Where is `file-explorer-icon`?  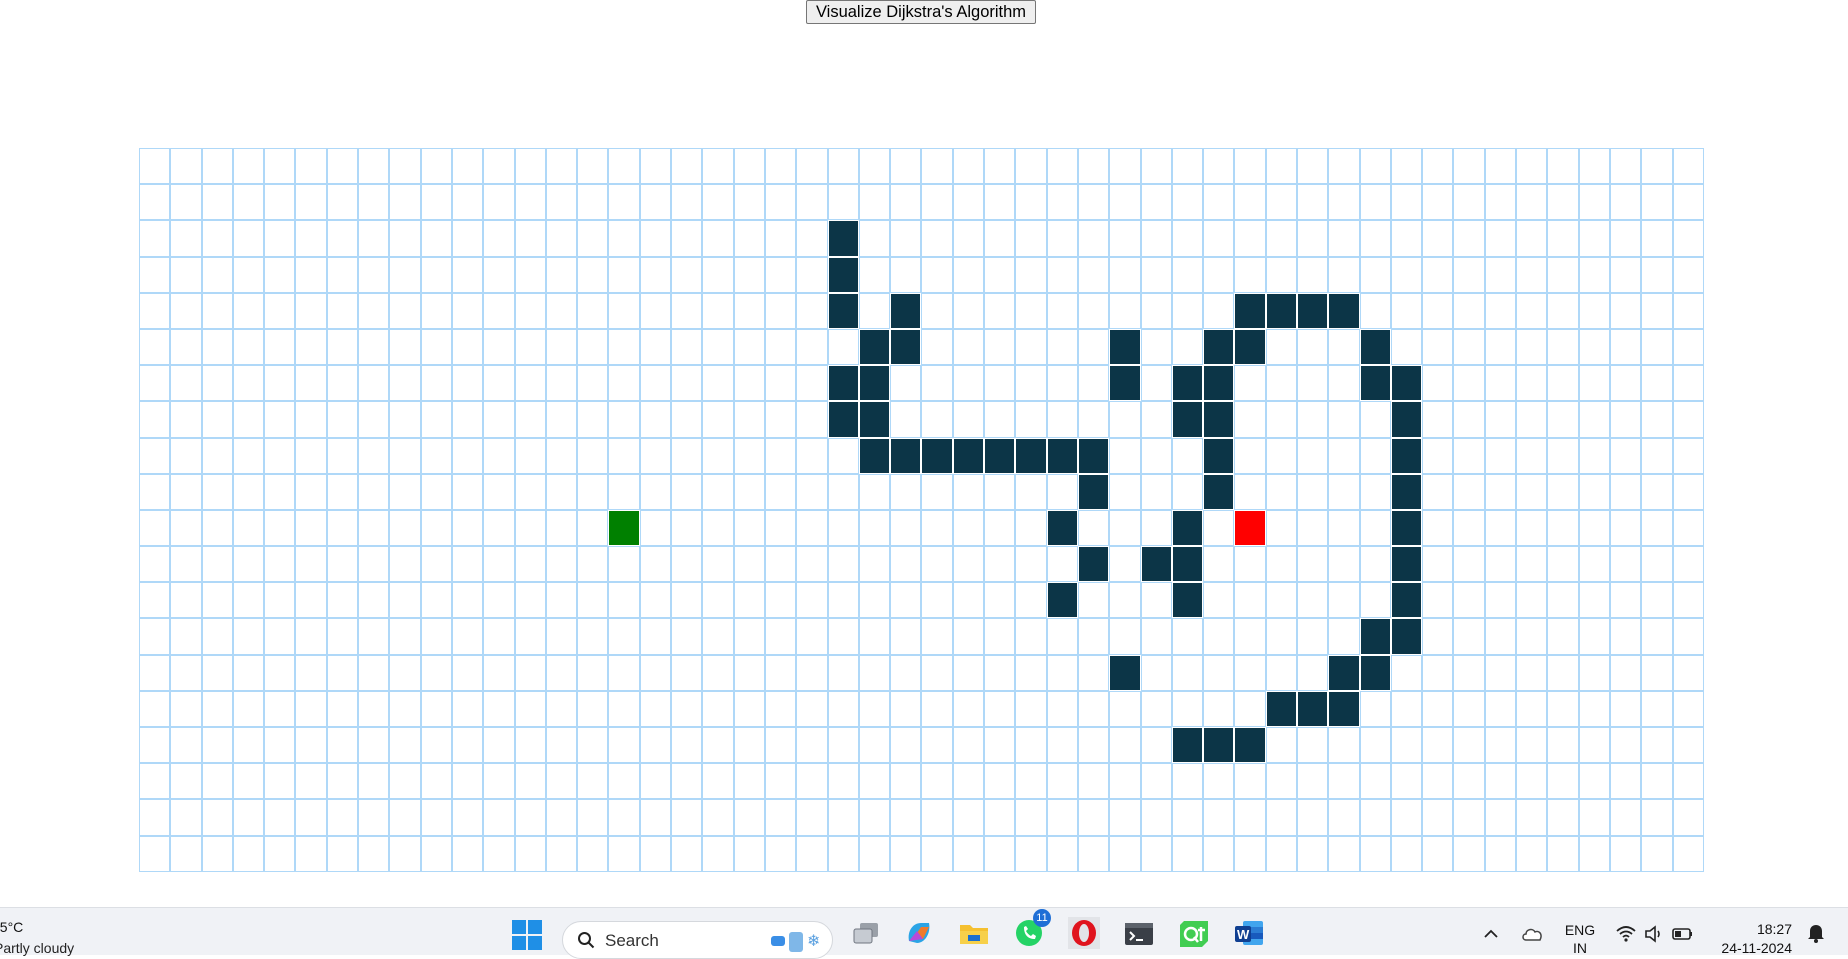 file-explorer-icon is located at coordinates (974, 933).